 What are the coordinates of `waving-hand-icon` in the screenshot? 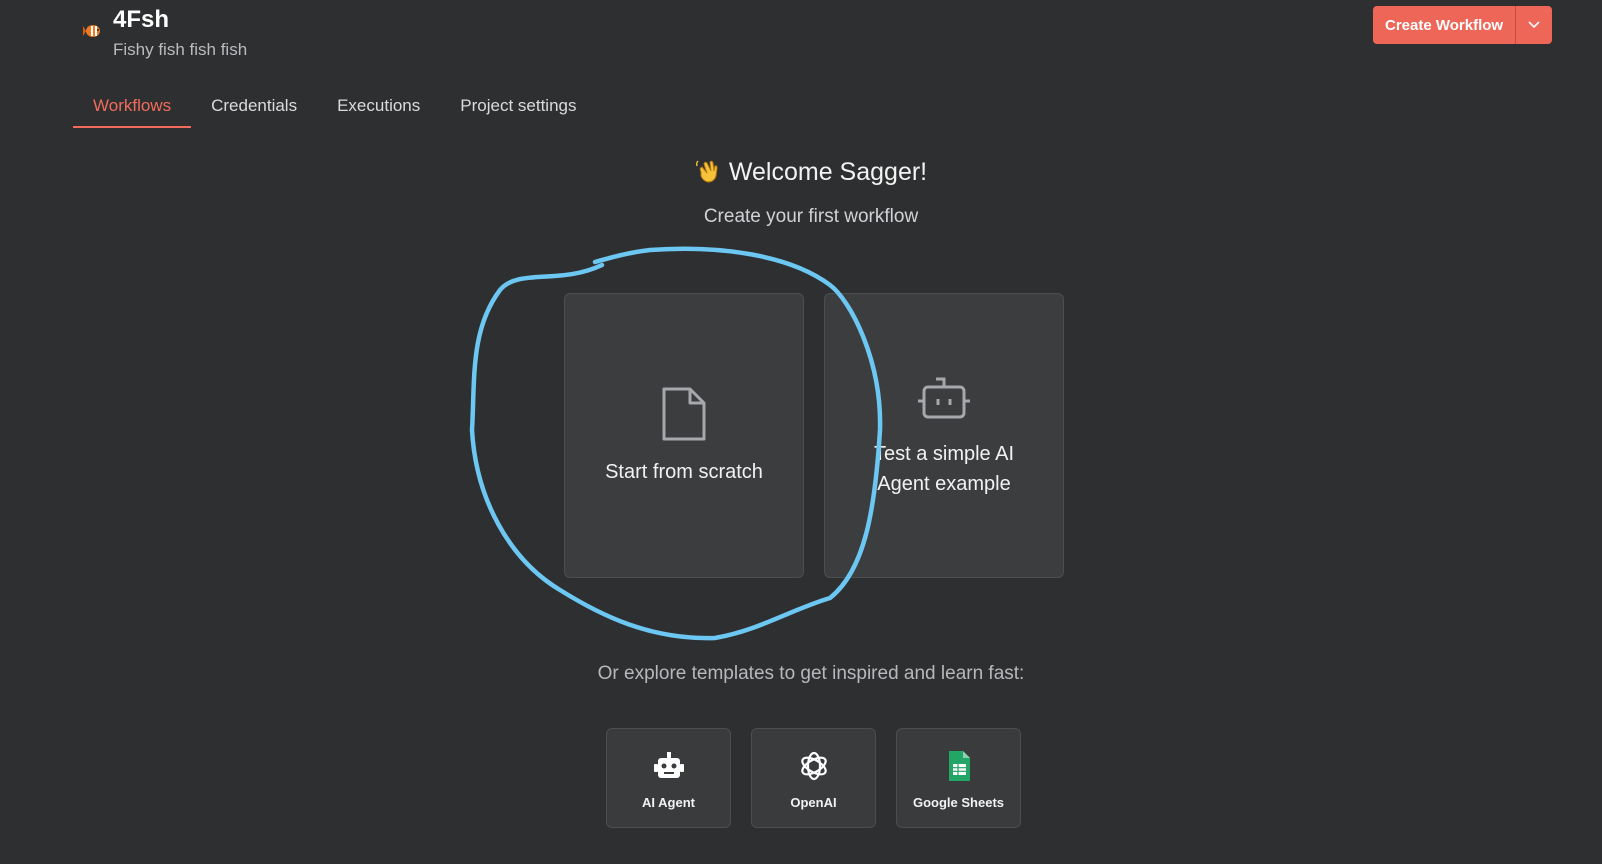 It's located at (706, 171).